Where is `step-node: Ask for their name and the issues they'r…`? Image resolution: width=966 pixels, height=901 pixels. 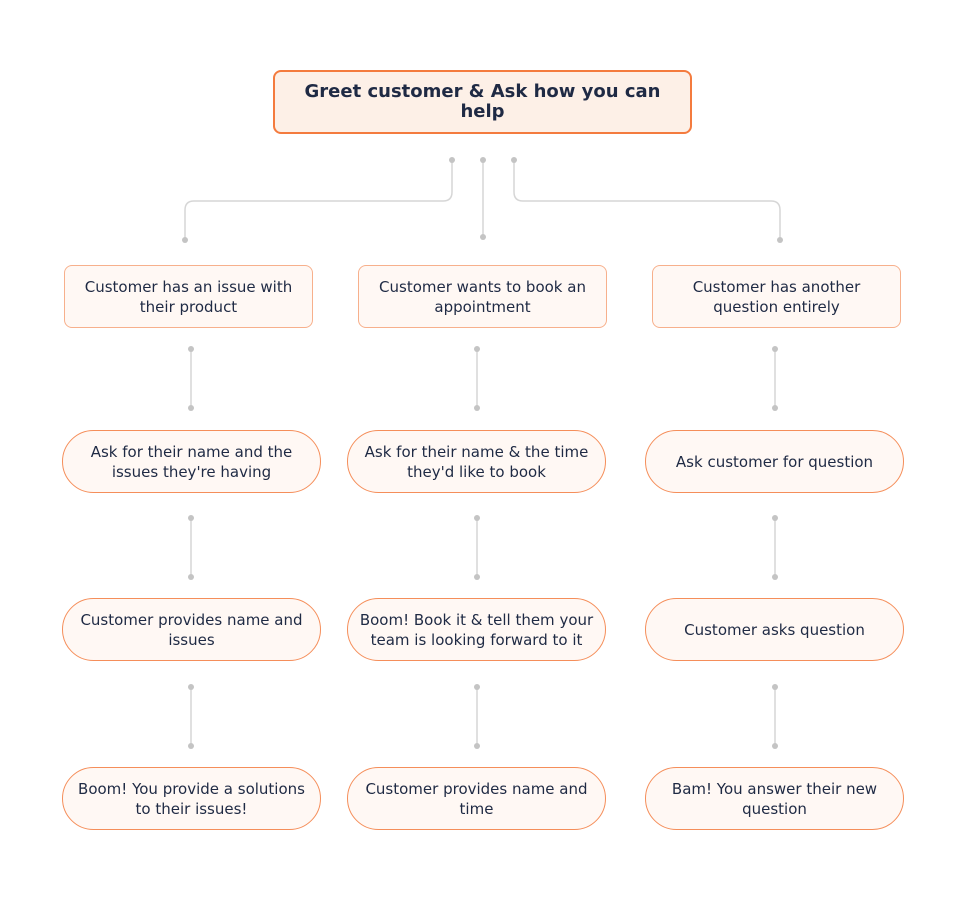 step-node: Ask for their name and the issues they'r… is located at coordinates (191, 461).